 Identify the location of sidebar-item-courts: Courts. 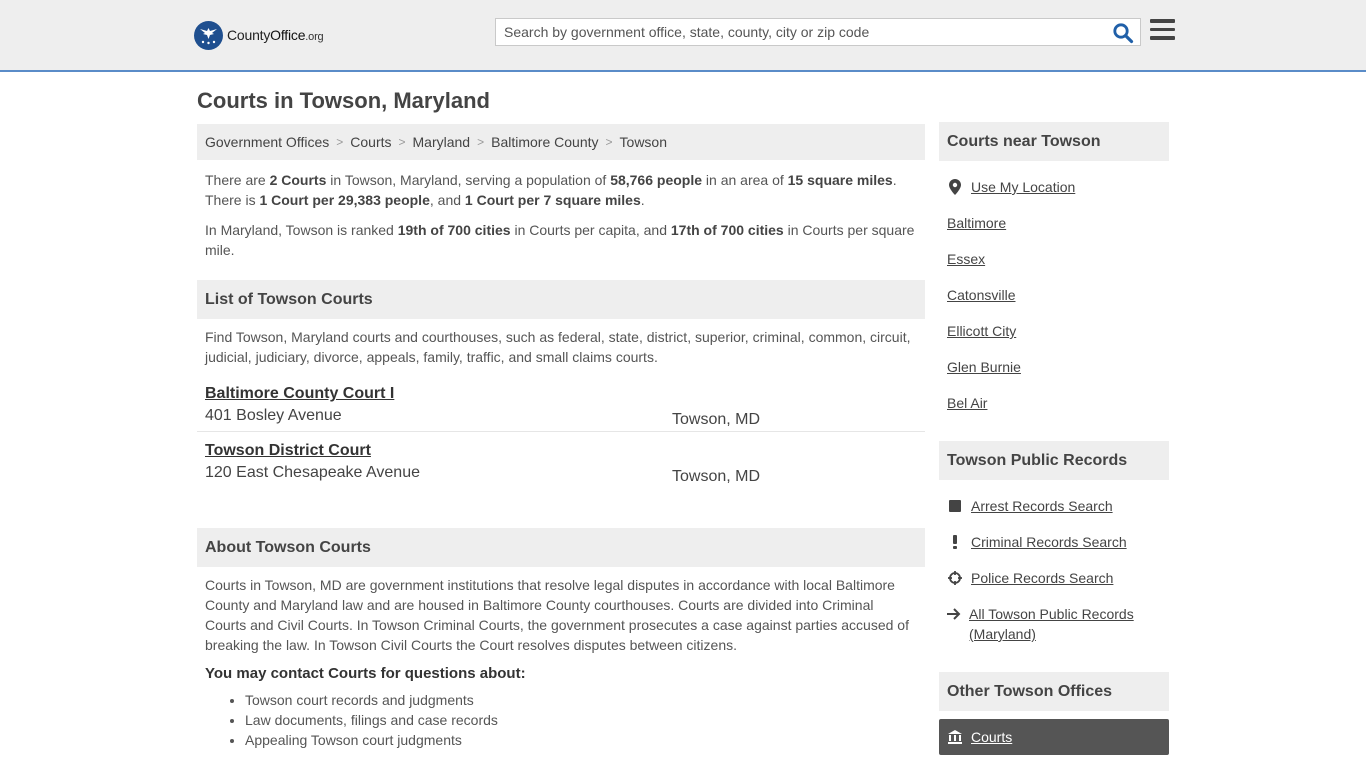
(1054, 737).